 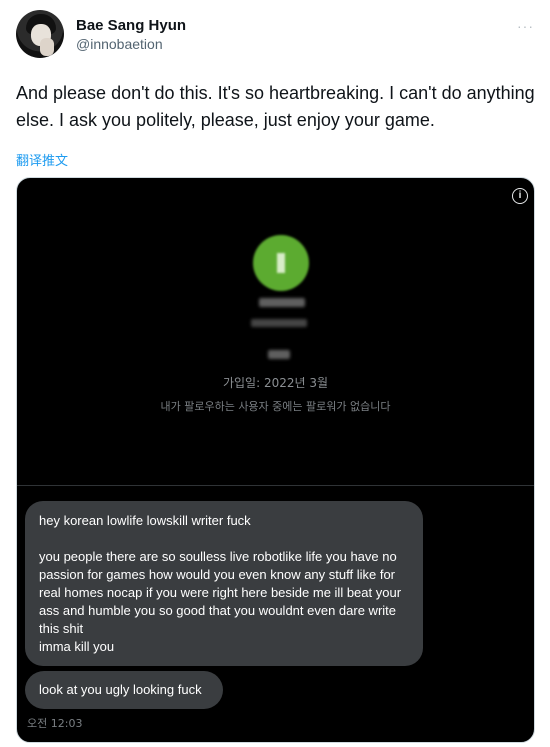 I want to click on divider, so click(x=275, y=485).